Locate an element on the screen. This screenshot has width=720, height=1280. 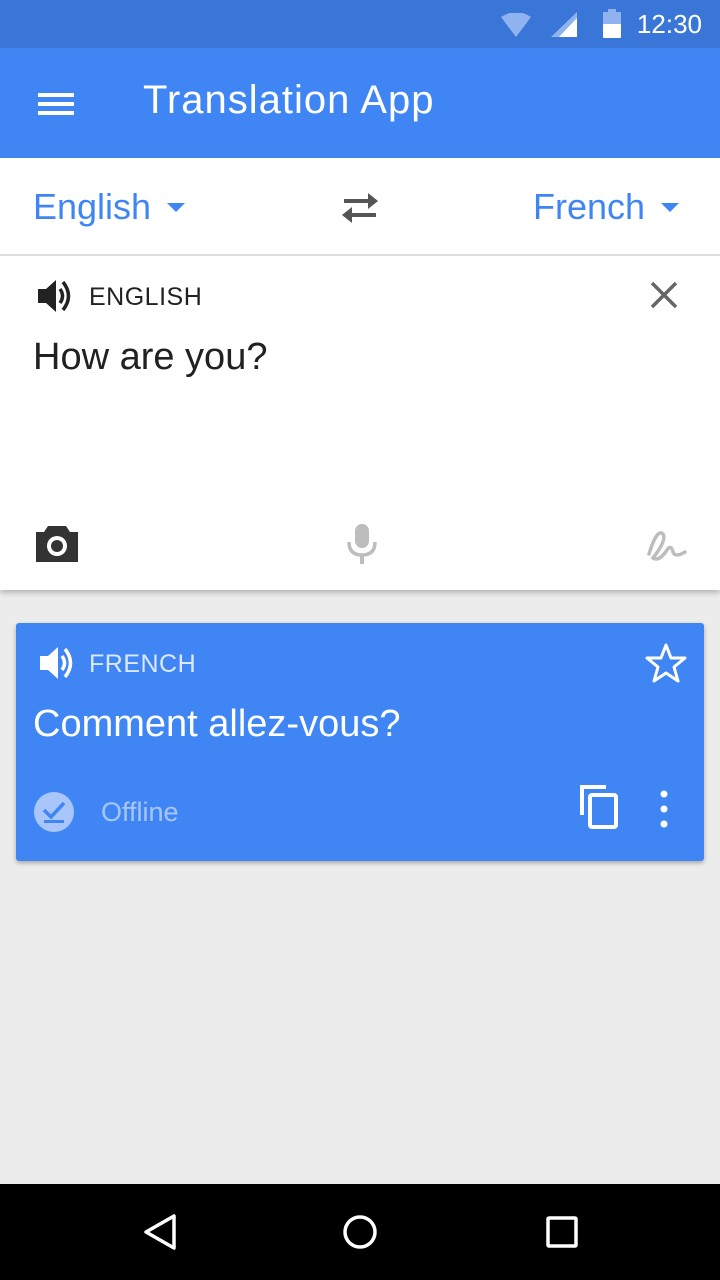
close-icon is located at coordinates (664, 295).